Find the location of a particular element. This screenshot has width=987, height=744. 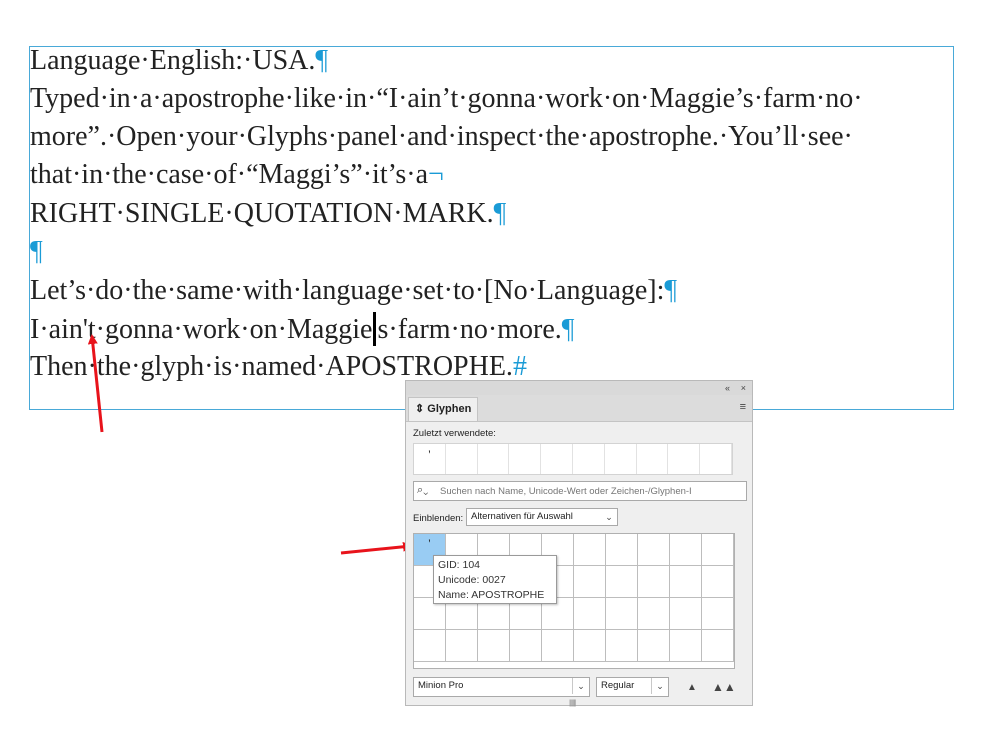

resize-grip-icon: |||||||| is located at coordinates (572, 703).